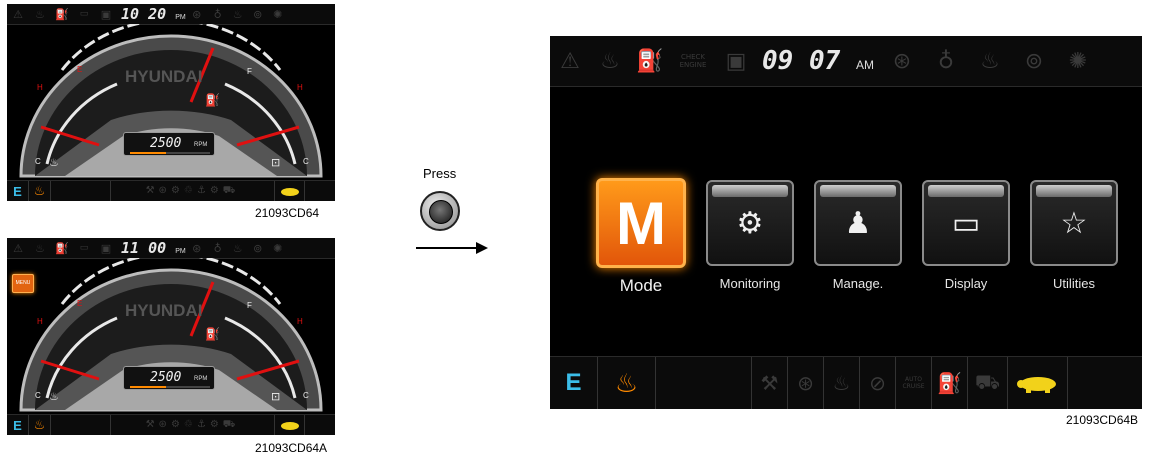  Describe the element at coordinates (878, 383) in the screenshot. I see `wiper-icon: ⊘` at that location.